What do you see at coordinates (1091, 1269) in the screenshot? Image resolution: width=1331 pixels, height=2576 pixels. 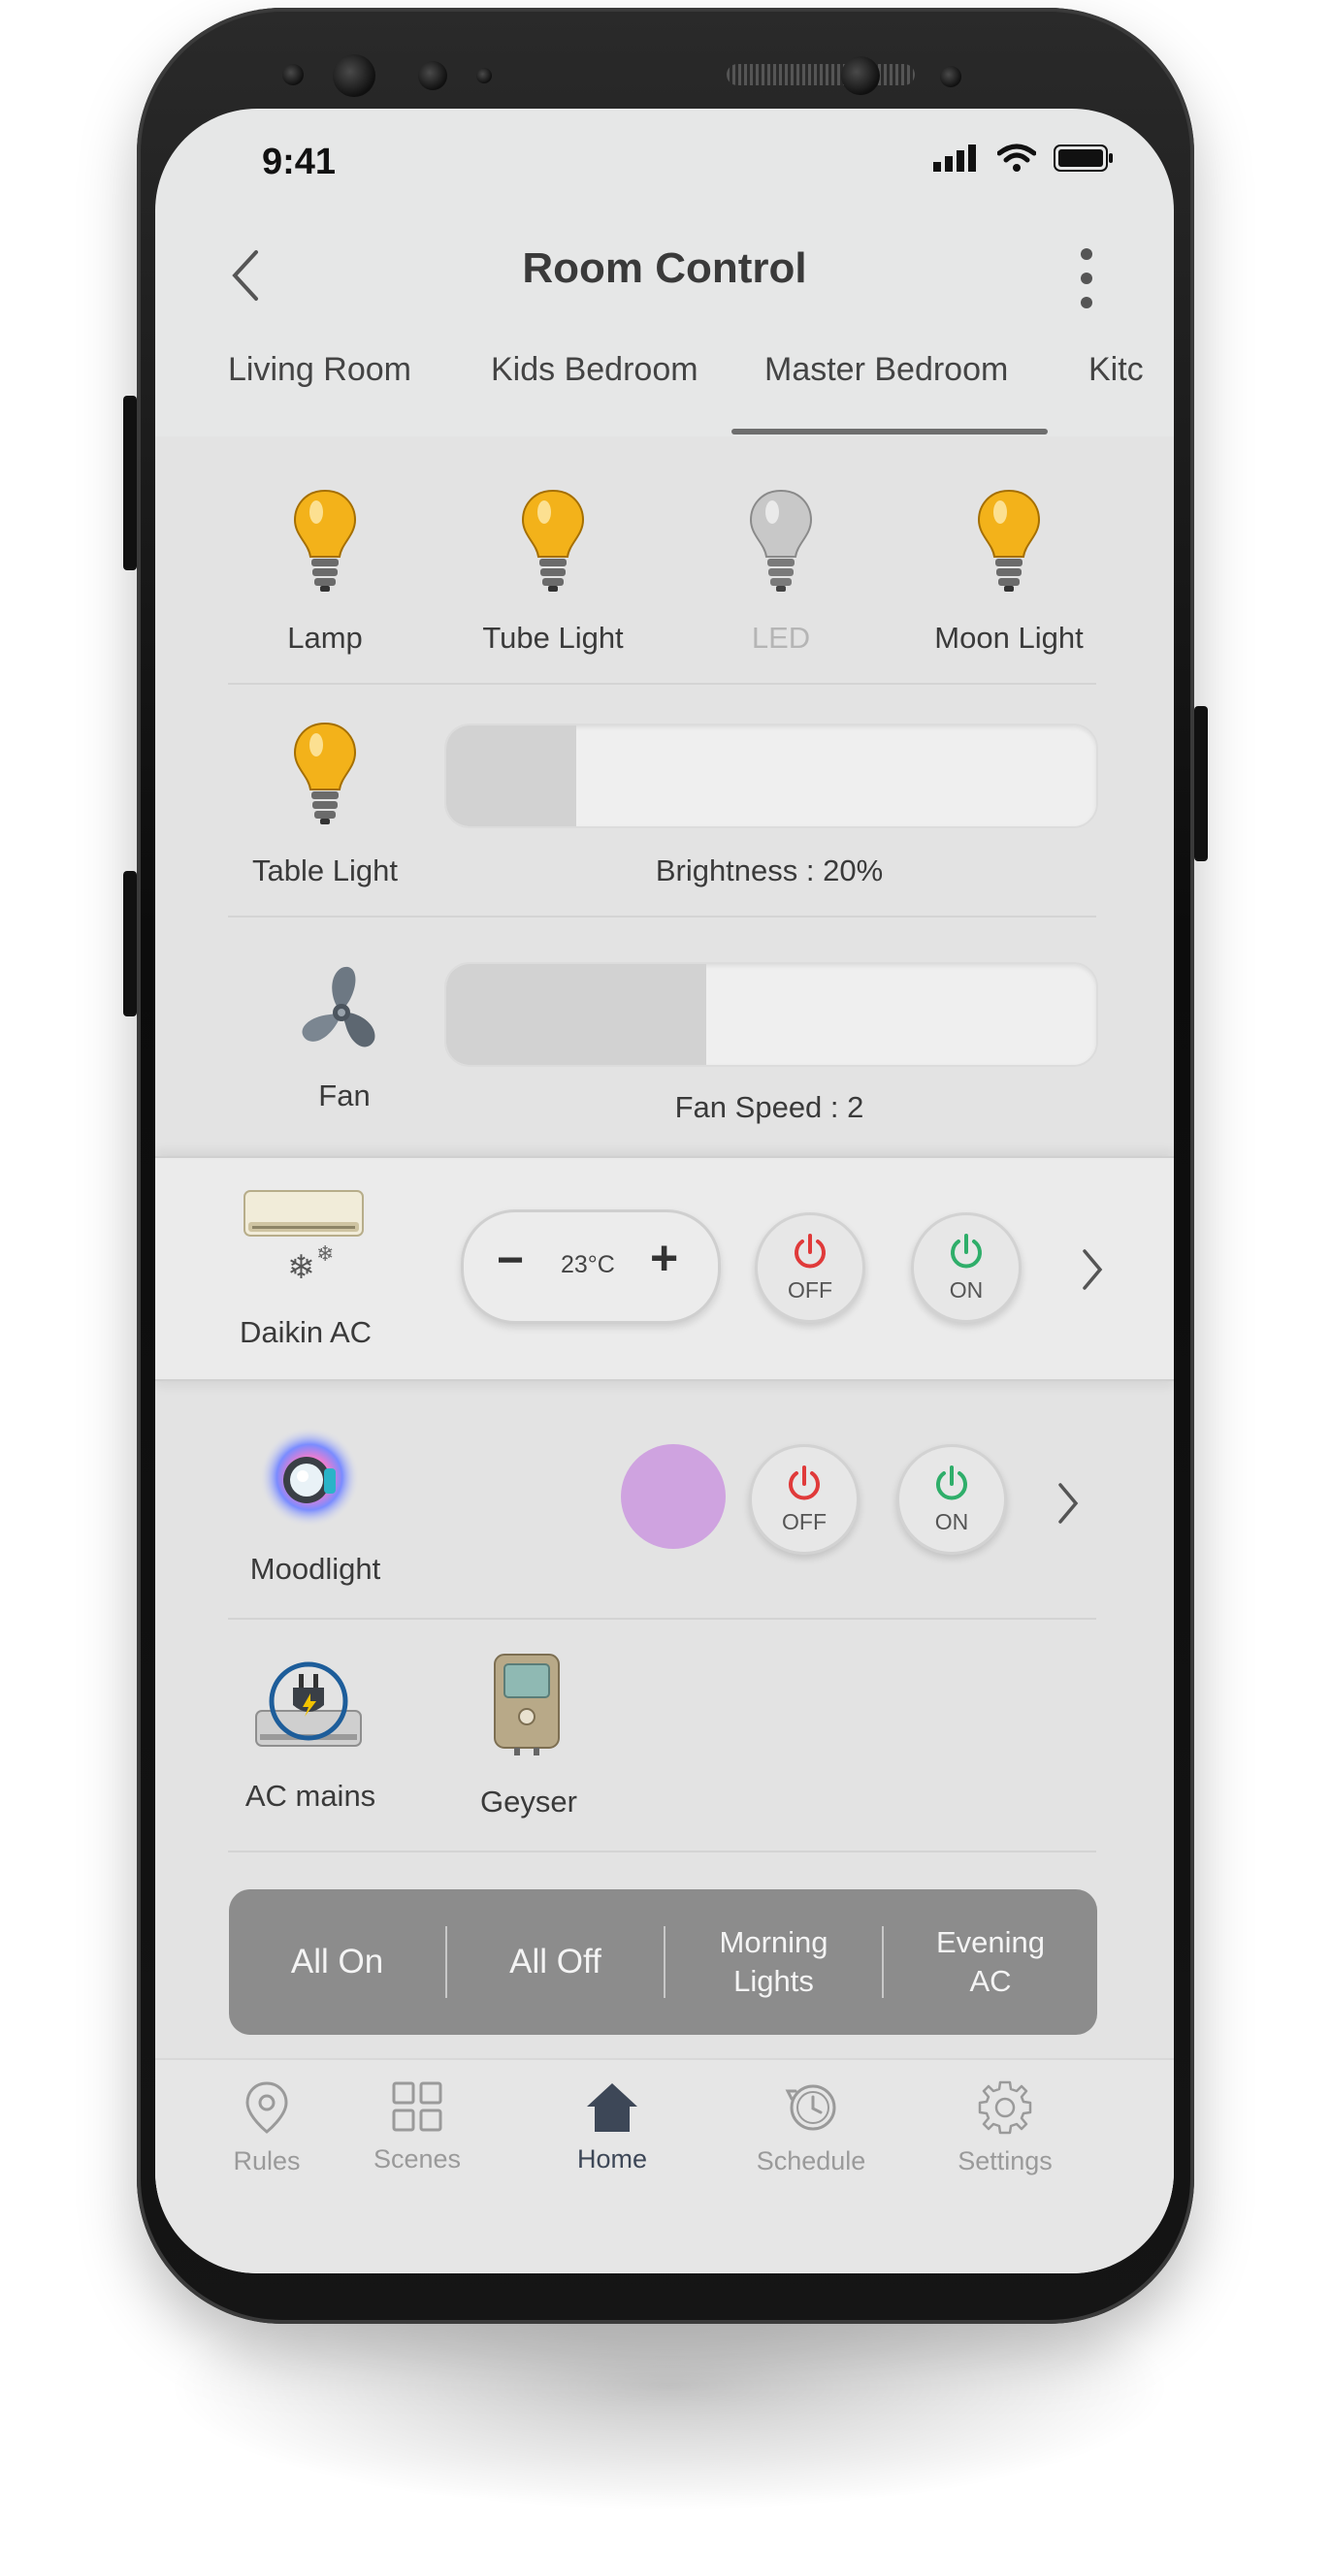 I see `ac-more-chevron-icon` at bounding box center [1091, 1269].